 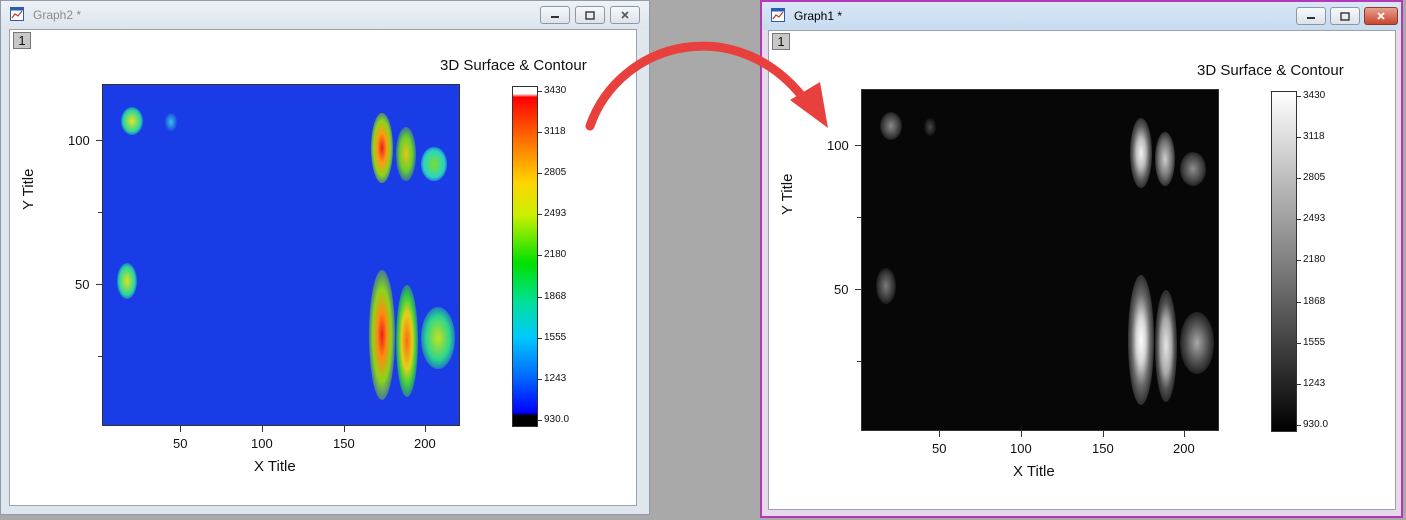 I want to click on color-scale-label: 2180, so click(x=555, y=254).